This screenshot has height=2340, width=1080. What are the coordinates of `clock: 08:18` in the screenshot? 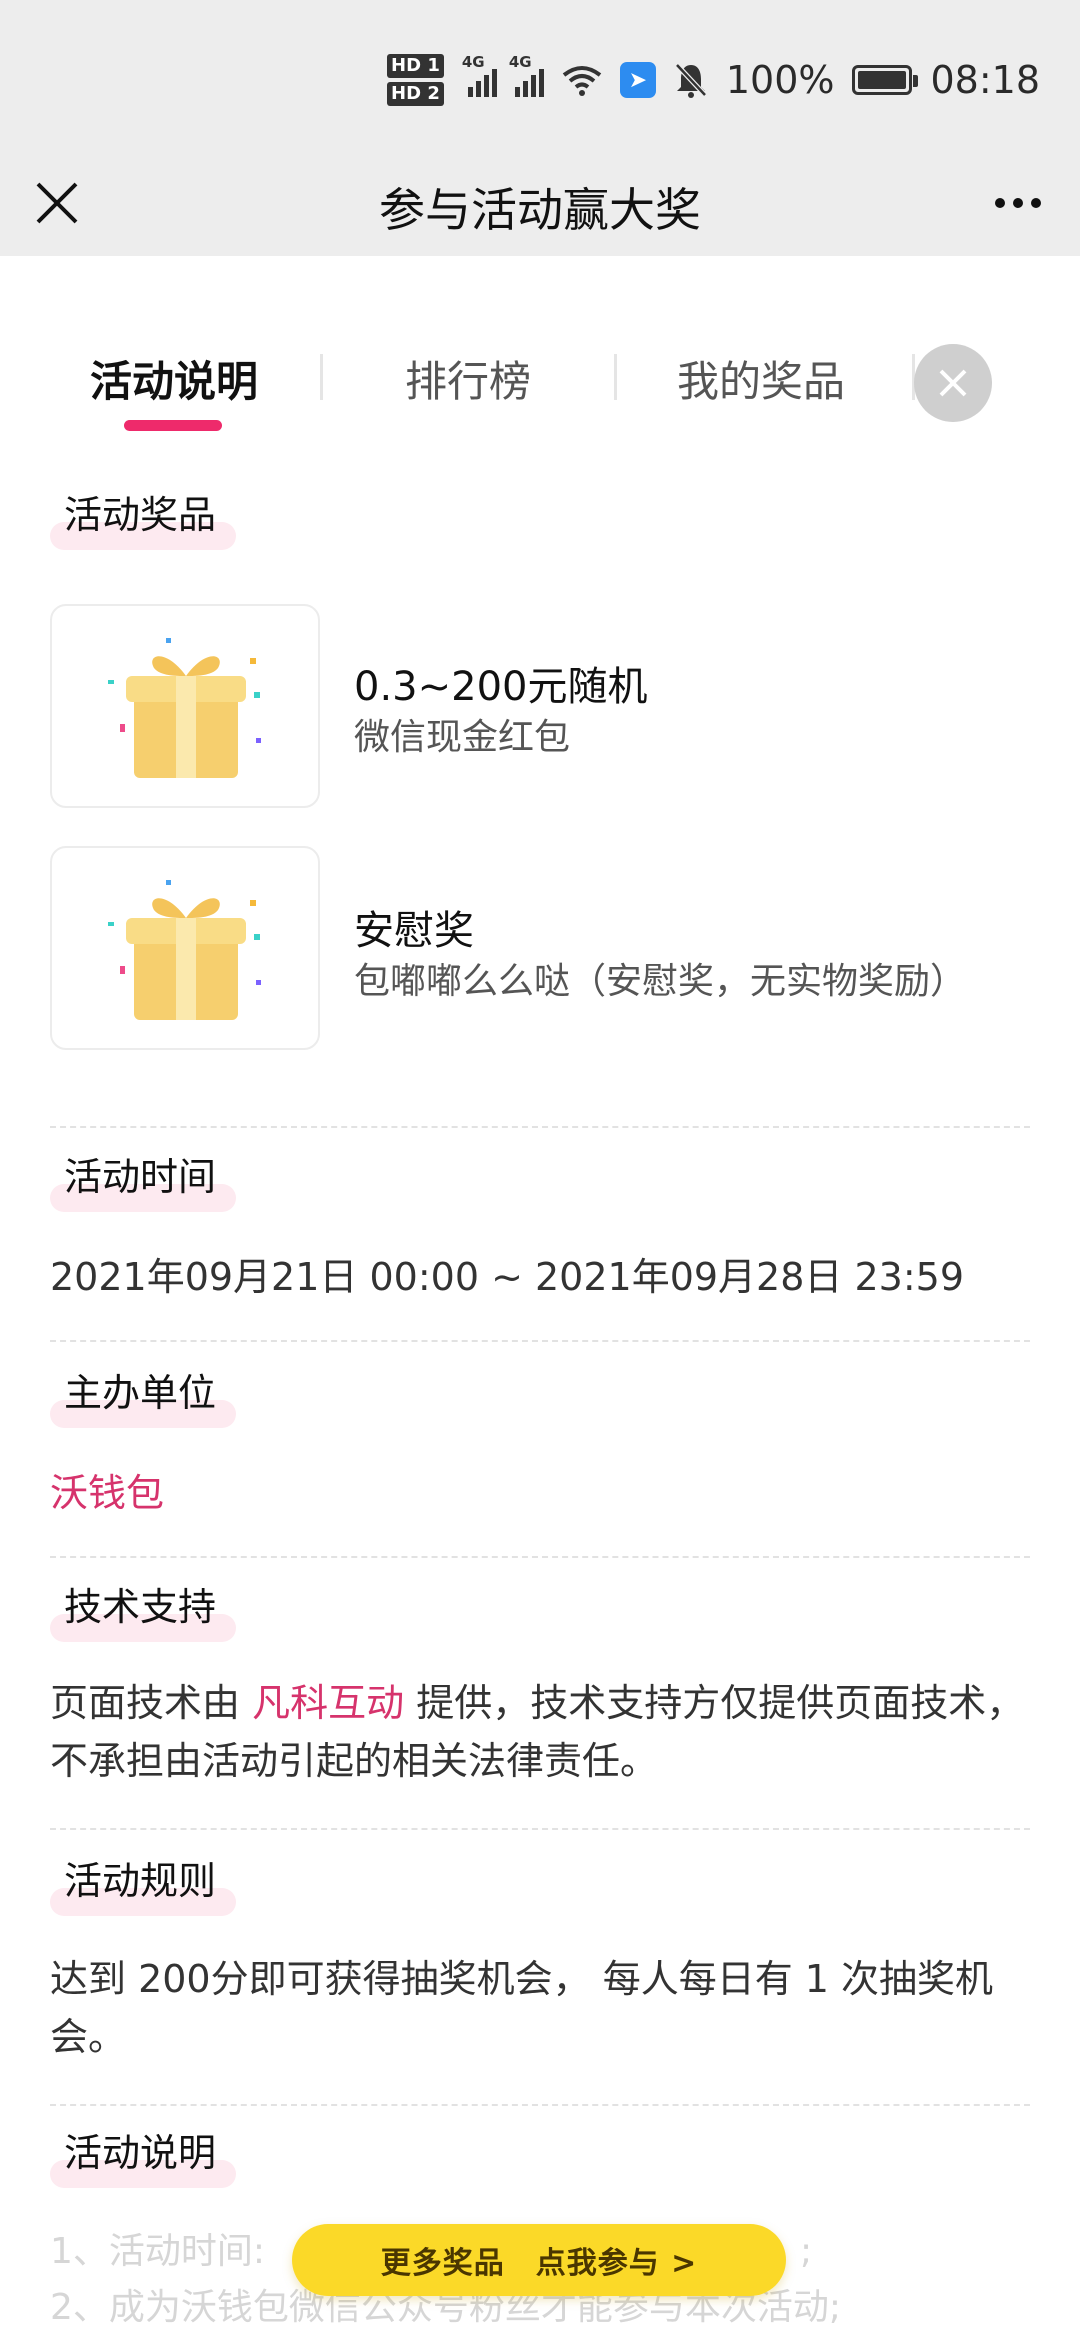 It's located at (985, 80).